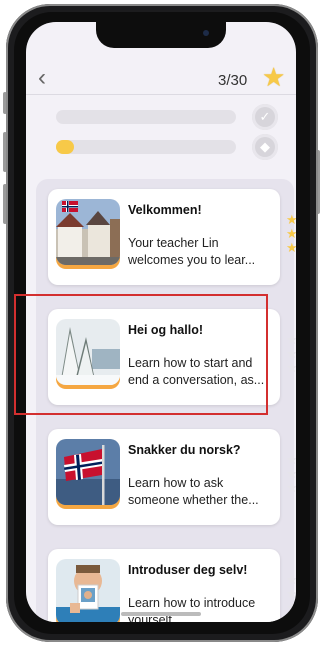  What do you see at coordinates (265, 147) in the screenshot?
I see `badge-icon: ◆` at bounding box center [265, 147].